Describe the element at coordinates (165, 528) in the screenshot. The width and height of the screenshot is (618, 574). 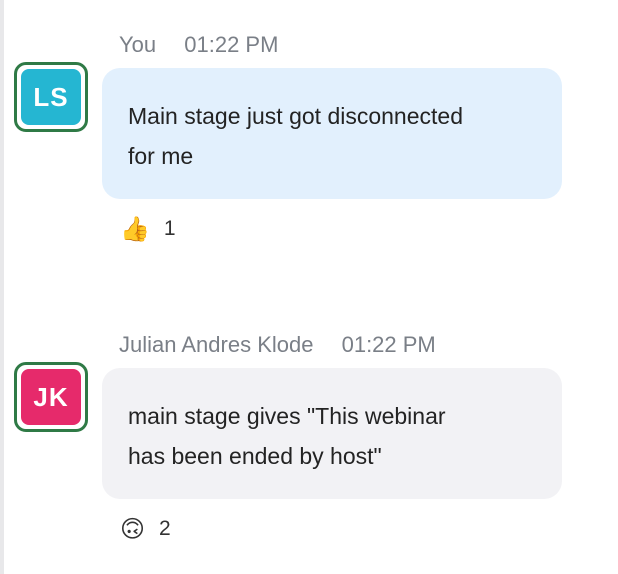
I see `reaction-count: 2` at that location.